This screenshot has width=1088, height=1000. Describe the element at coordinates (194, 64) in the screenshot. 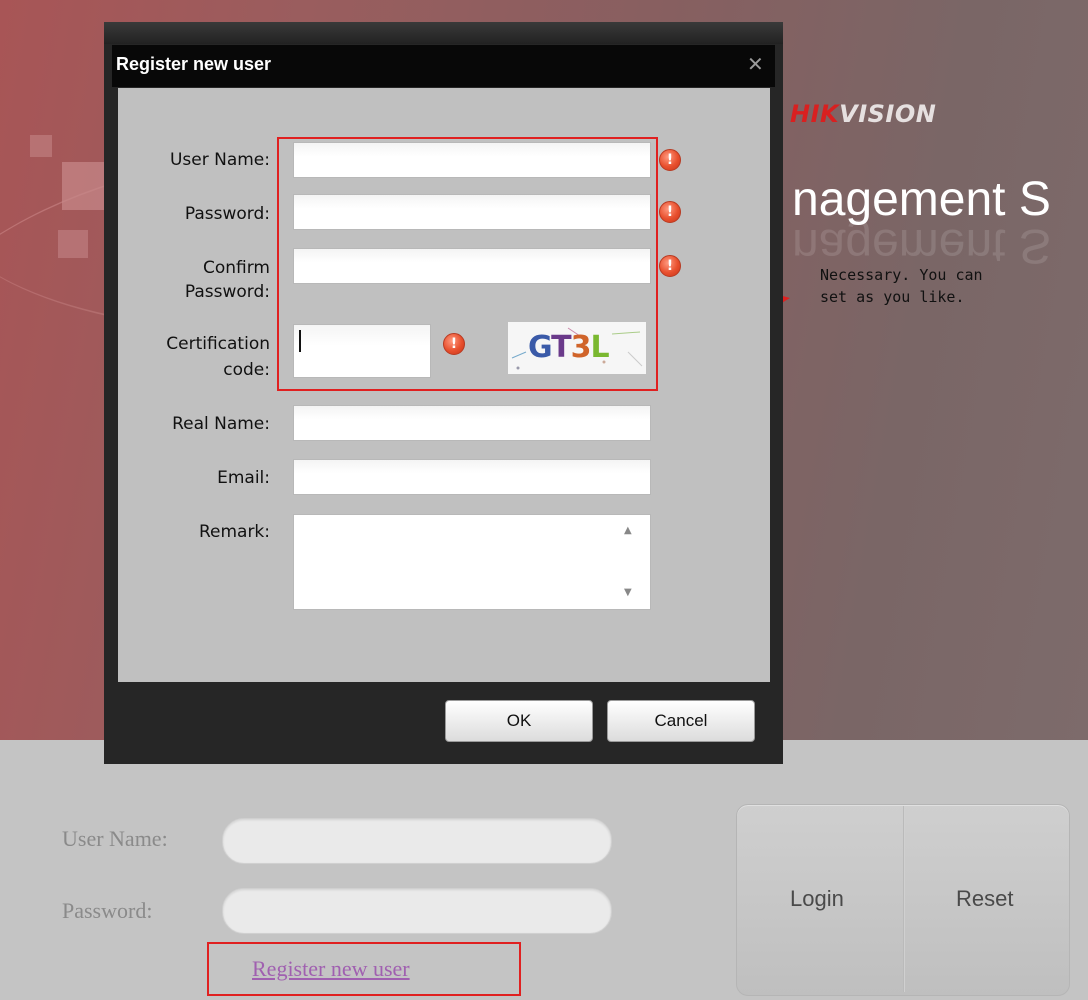

I see `dialog-title: Register new user` at that location.